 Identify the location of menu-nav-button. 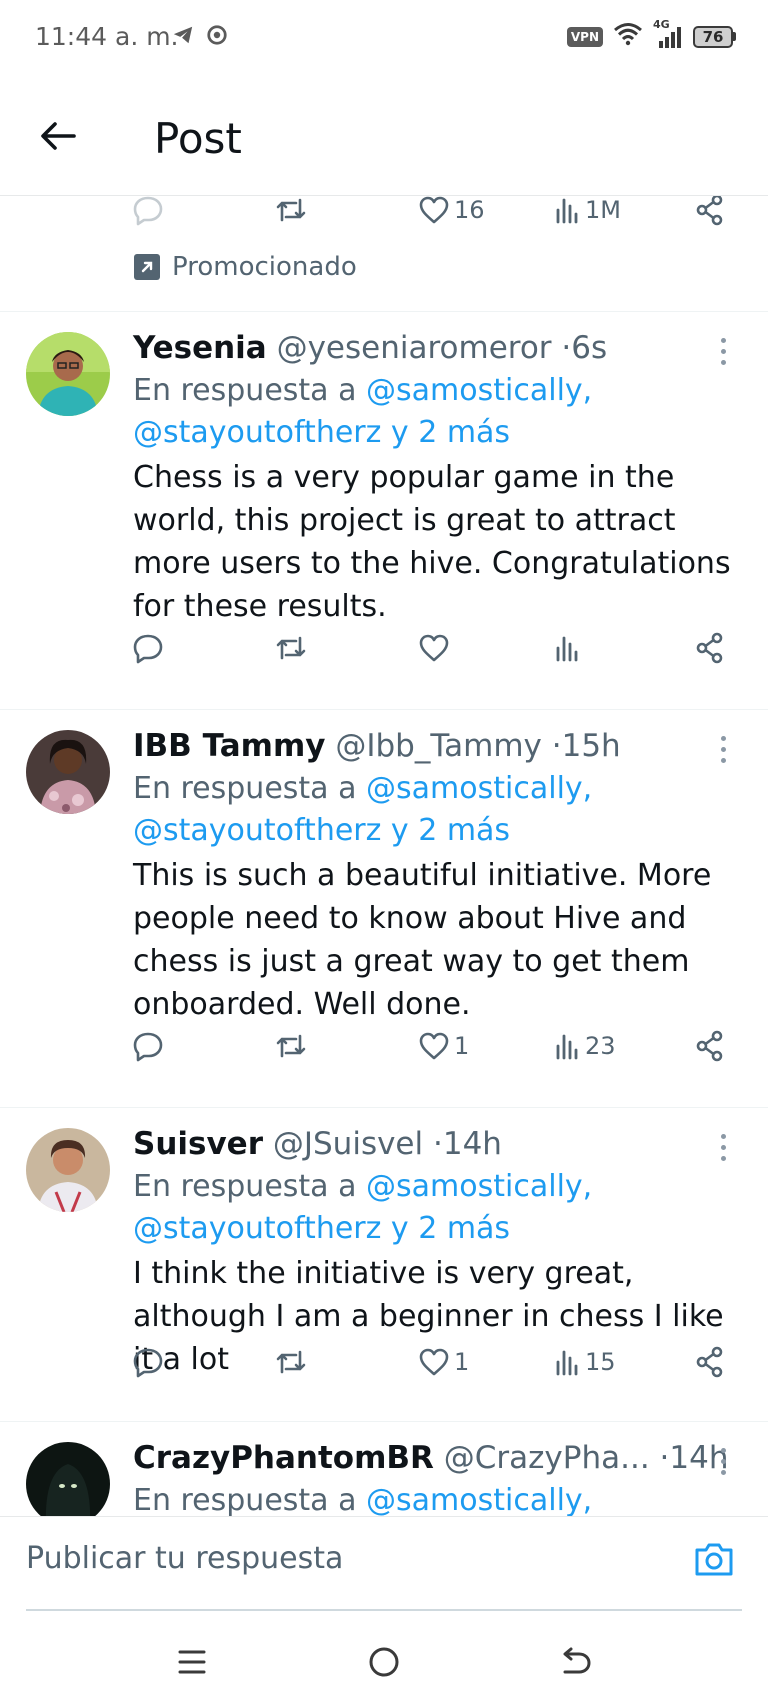
(192, 1662).